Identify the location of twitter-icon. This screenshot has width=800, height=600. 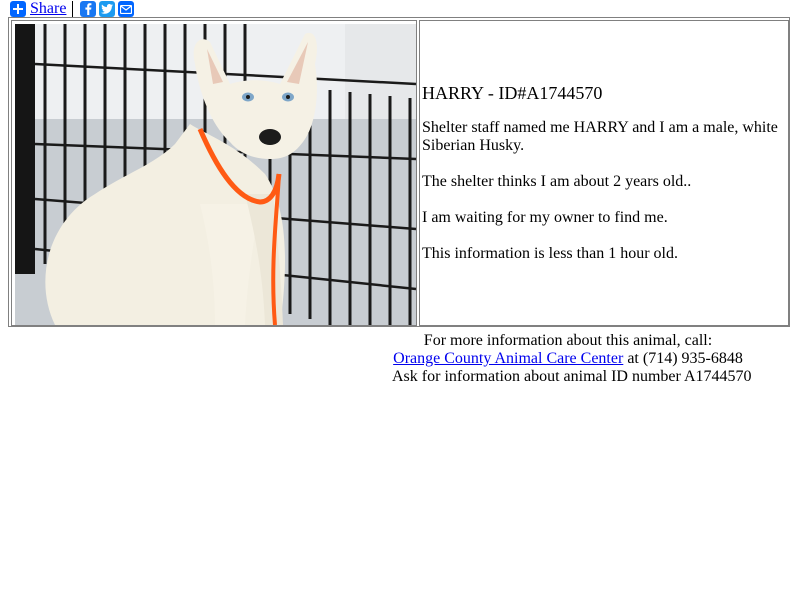
(107, 9).